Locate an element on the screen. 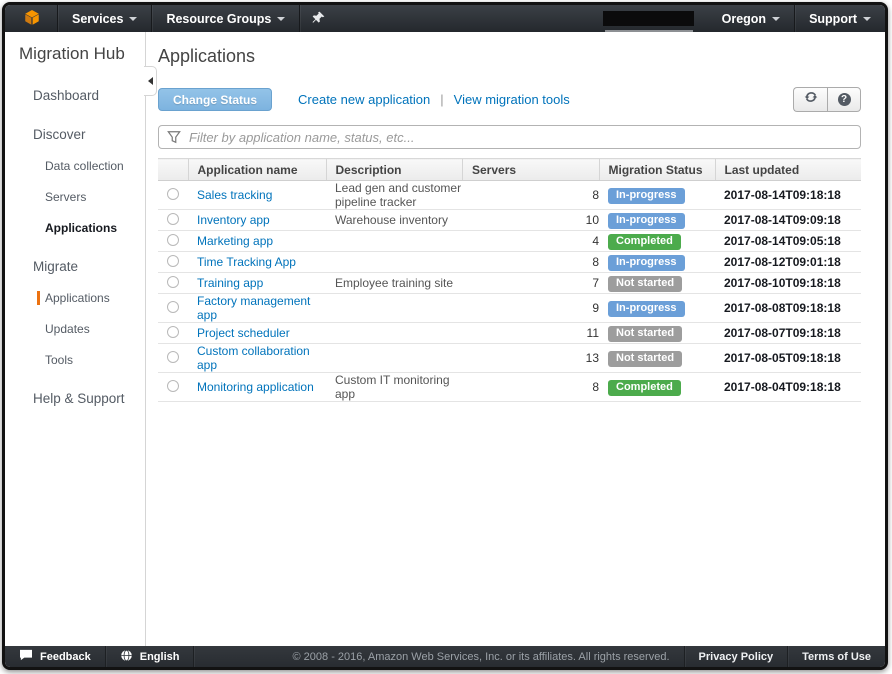 This screenshot has height=674, width=892. region-menu: Oregon is located at coordinates (751, 18).